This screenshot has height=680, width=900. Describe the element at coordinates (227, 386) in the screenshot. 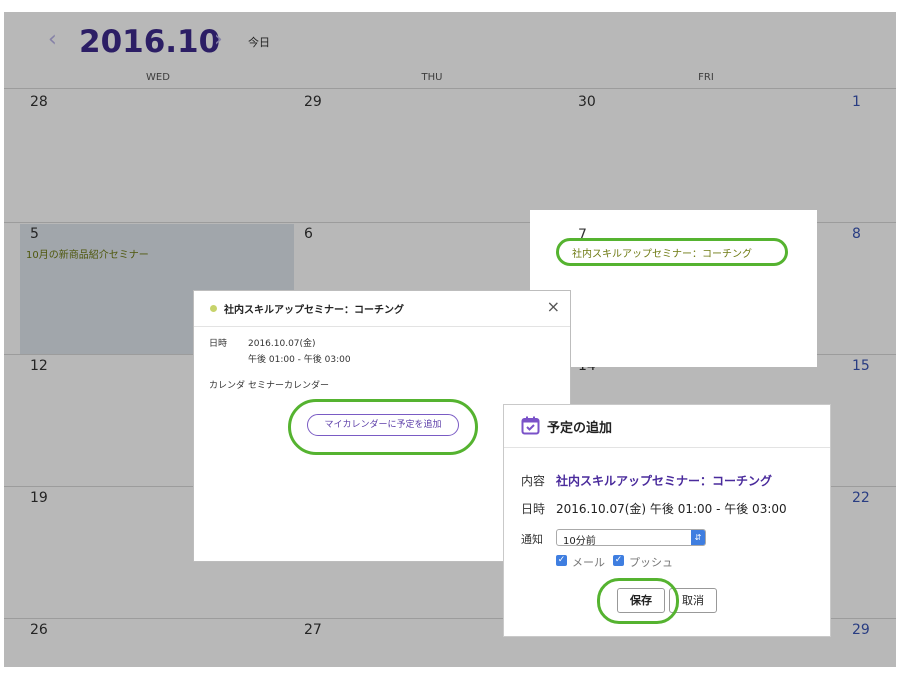

I see `calendar-label: カレンダ` at that location.